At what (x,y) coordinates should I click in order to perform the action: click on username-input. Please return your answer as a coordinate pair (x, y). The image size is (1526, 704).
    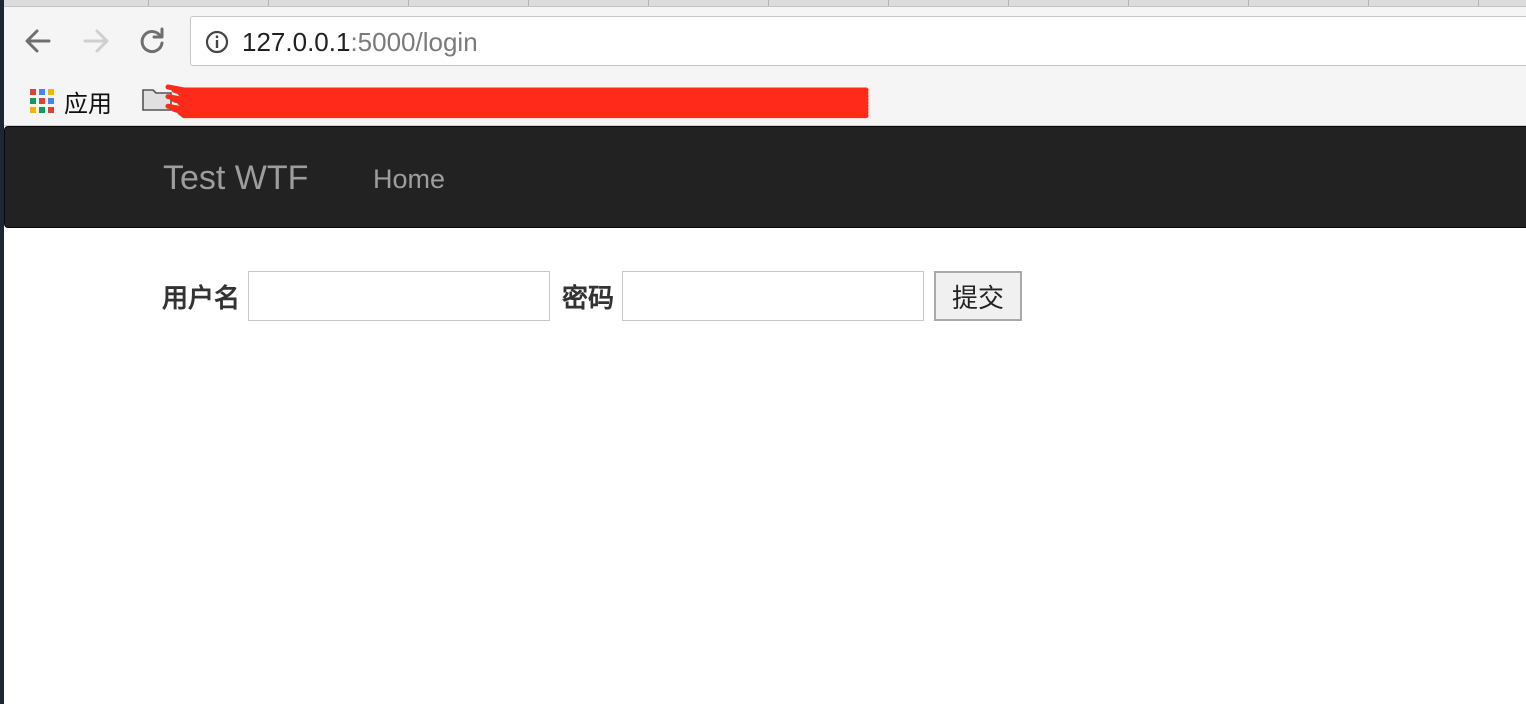
    Looking at the image, I should click on (399, 296).